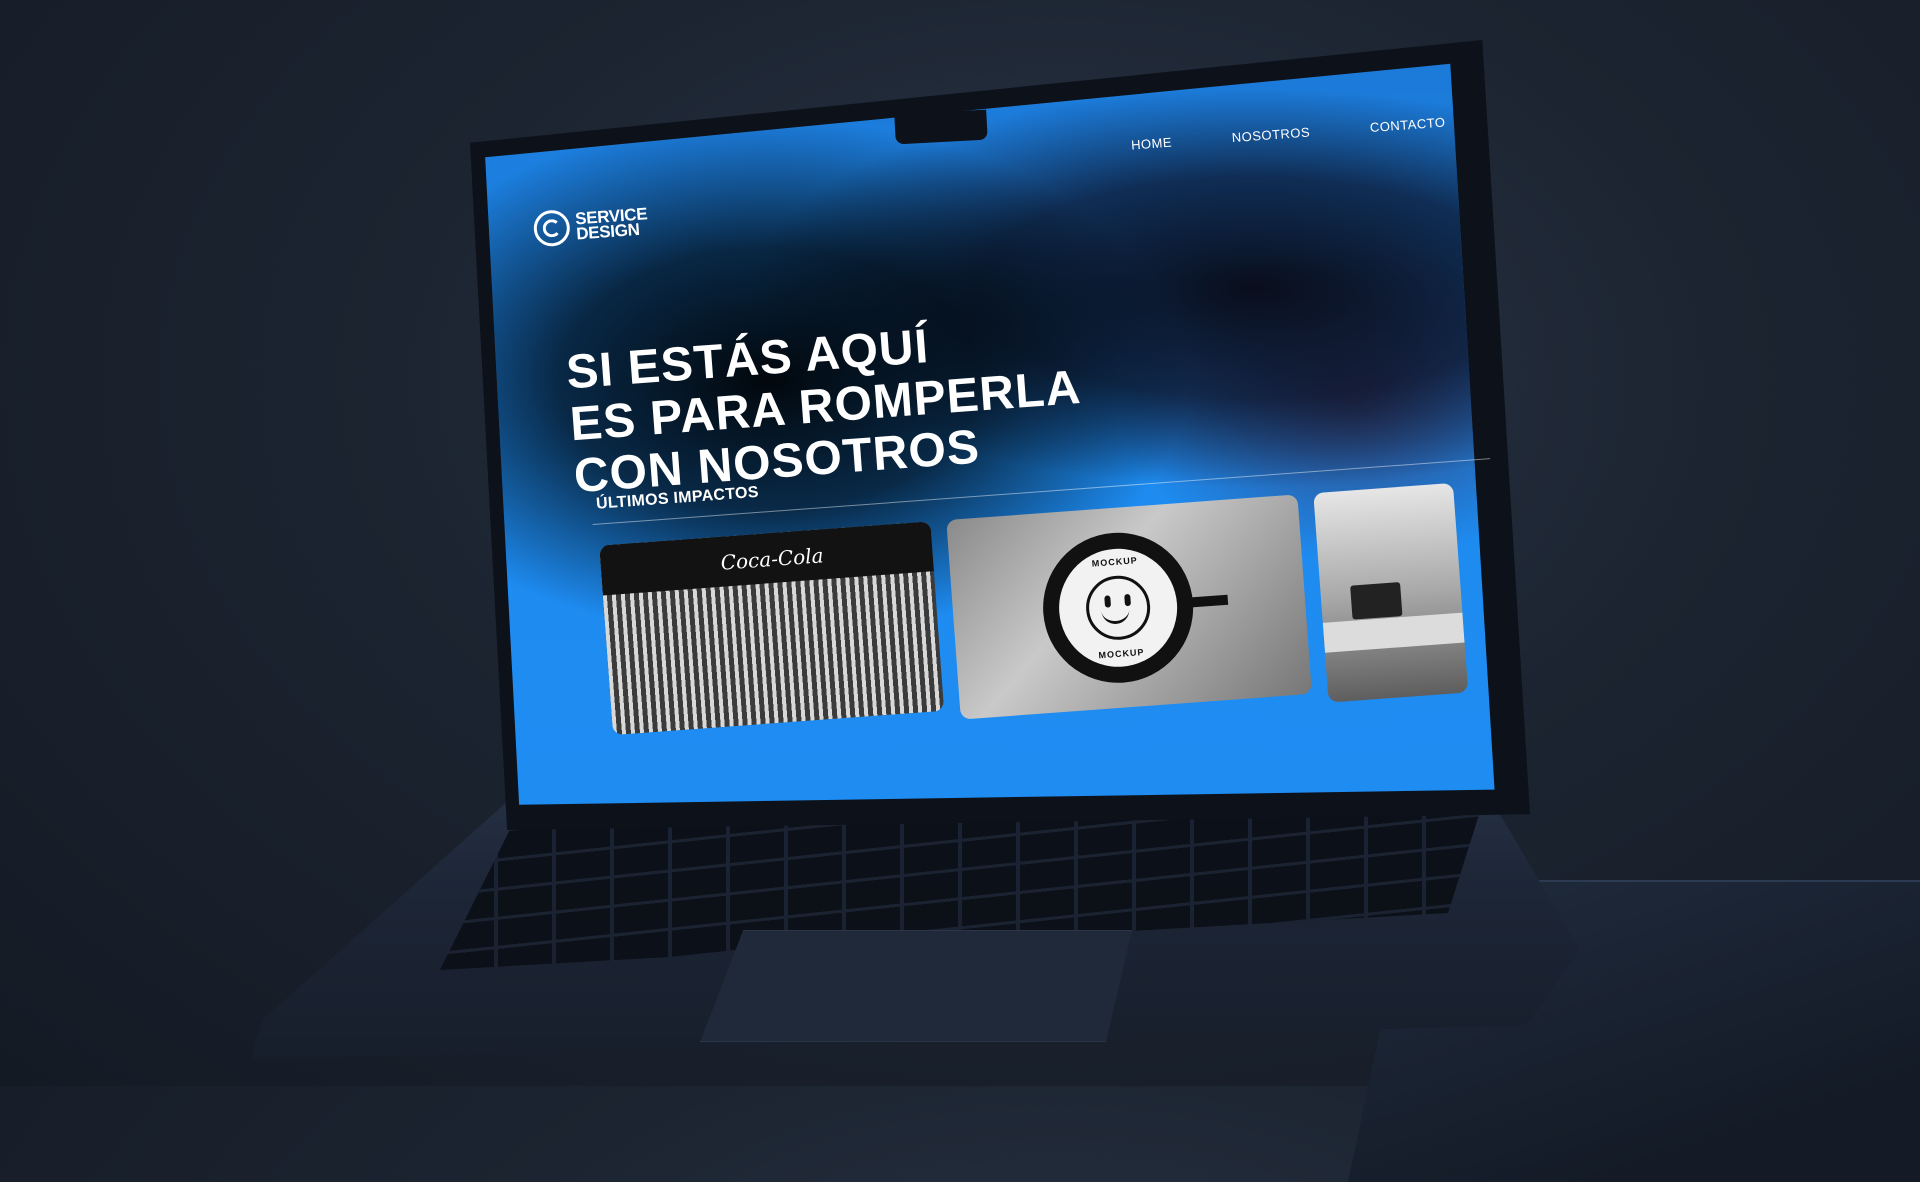 This screenshot has width=1920, height=1182. I want to click on logo-line-2: DESIGN, so click(608, 231).